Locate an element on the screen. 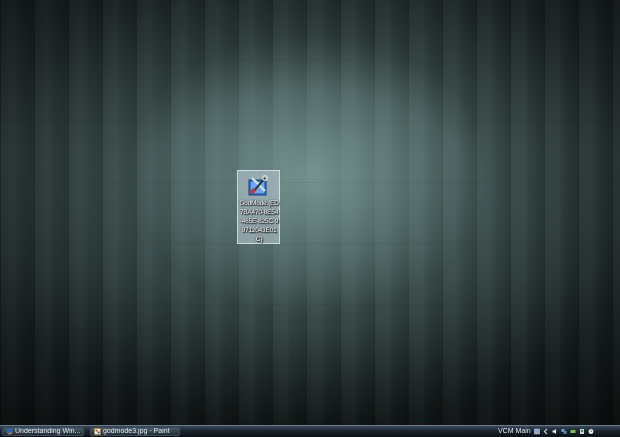 The height and width of the screenshot is (437, 620). notification-area: VCM Main is located at coordinates (546, 431).